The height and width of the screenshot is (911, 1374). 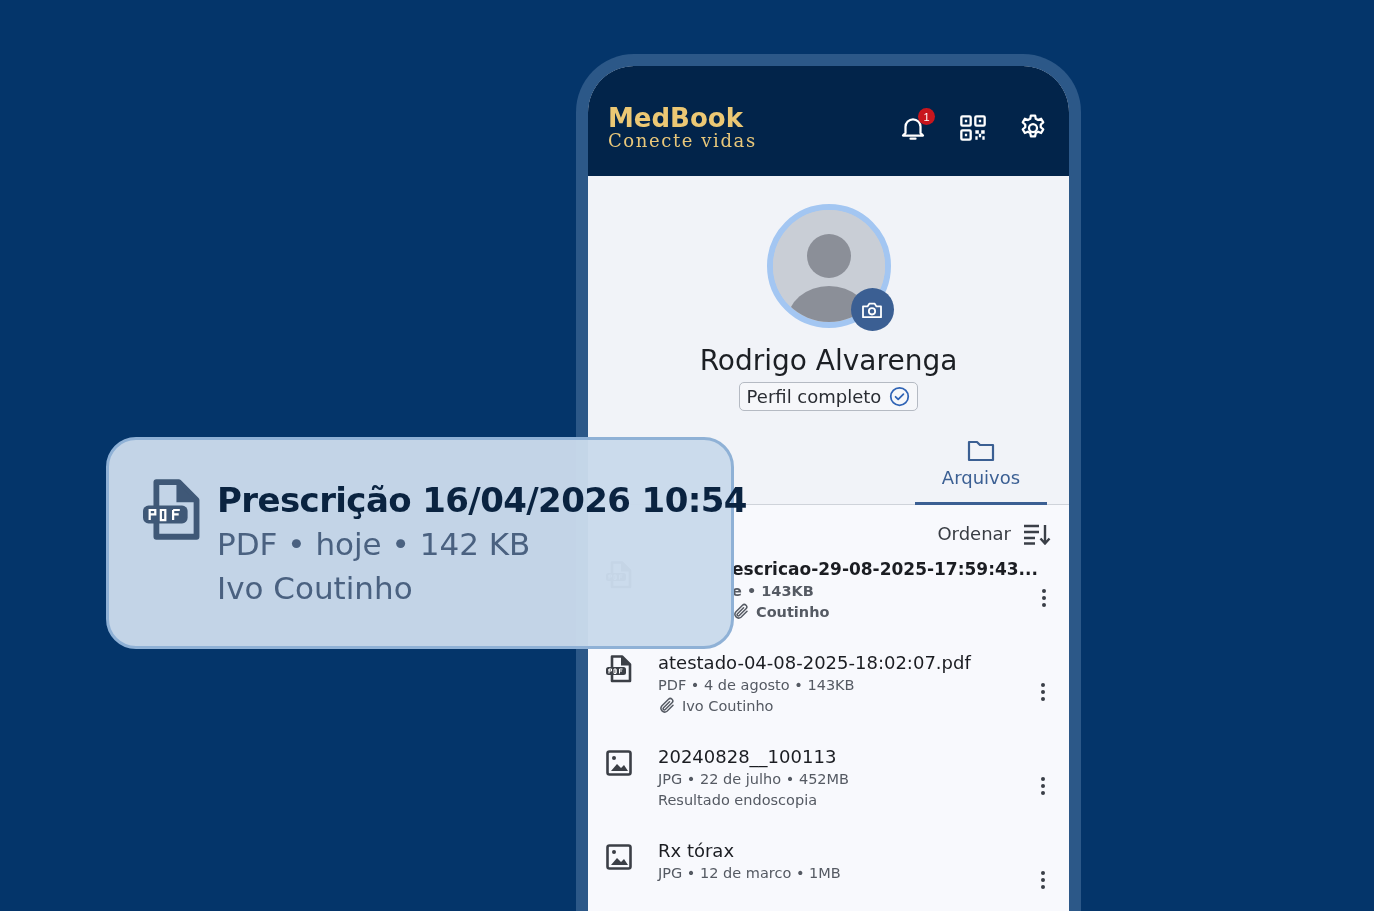 I want to click on file-note: Coutinho, so click(x=793, y=612).